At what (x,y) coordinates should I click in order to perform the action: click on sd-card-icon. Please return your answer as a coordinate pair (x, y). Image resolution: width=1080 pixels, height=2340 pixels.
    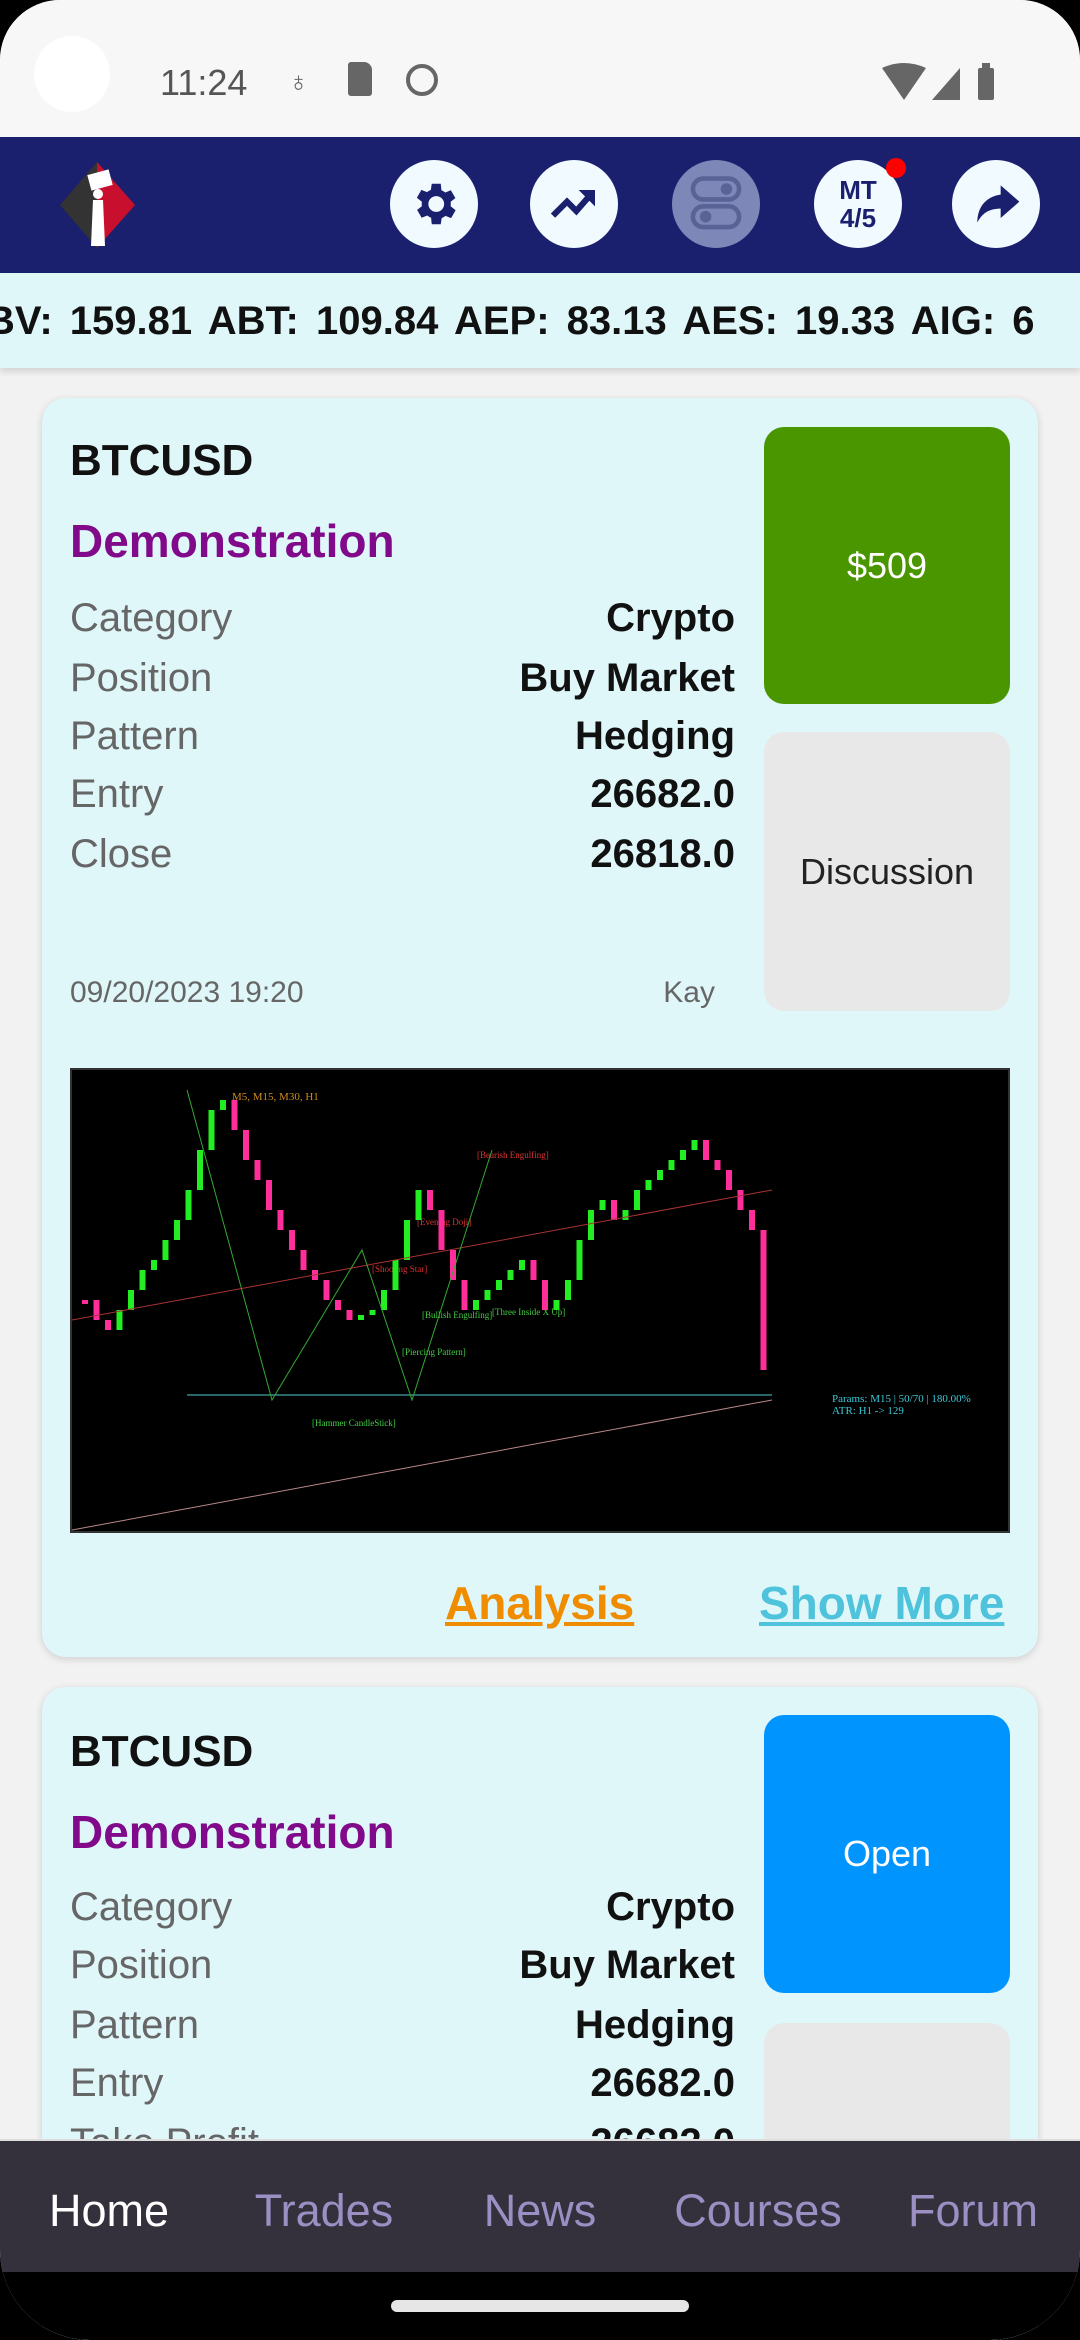
    Looking at the image, I should click on (360, 79).